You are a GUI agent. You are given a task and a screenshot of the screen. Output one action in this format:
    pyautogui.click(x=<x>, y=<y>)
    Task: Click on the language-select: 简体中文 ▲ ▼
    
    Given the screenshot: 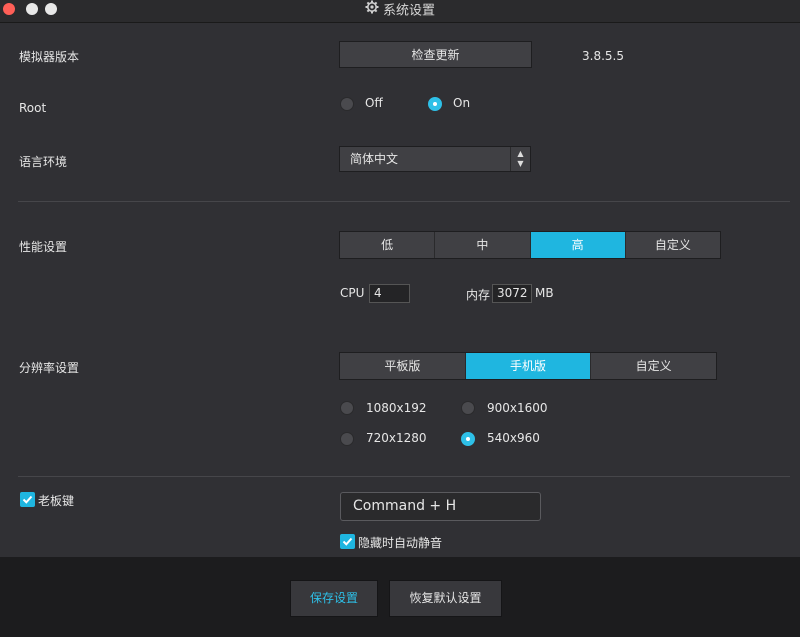 What is the action you would take?
    pyautogui.click(x=435, y=159)
    